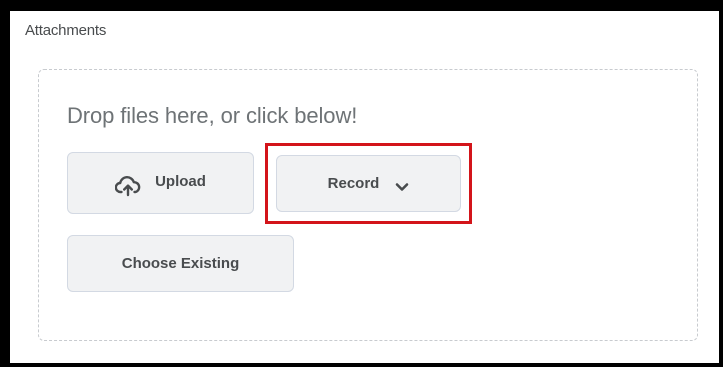  I want to click on choose-existing-button-label: Choose Existing, so click(180, 263).